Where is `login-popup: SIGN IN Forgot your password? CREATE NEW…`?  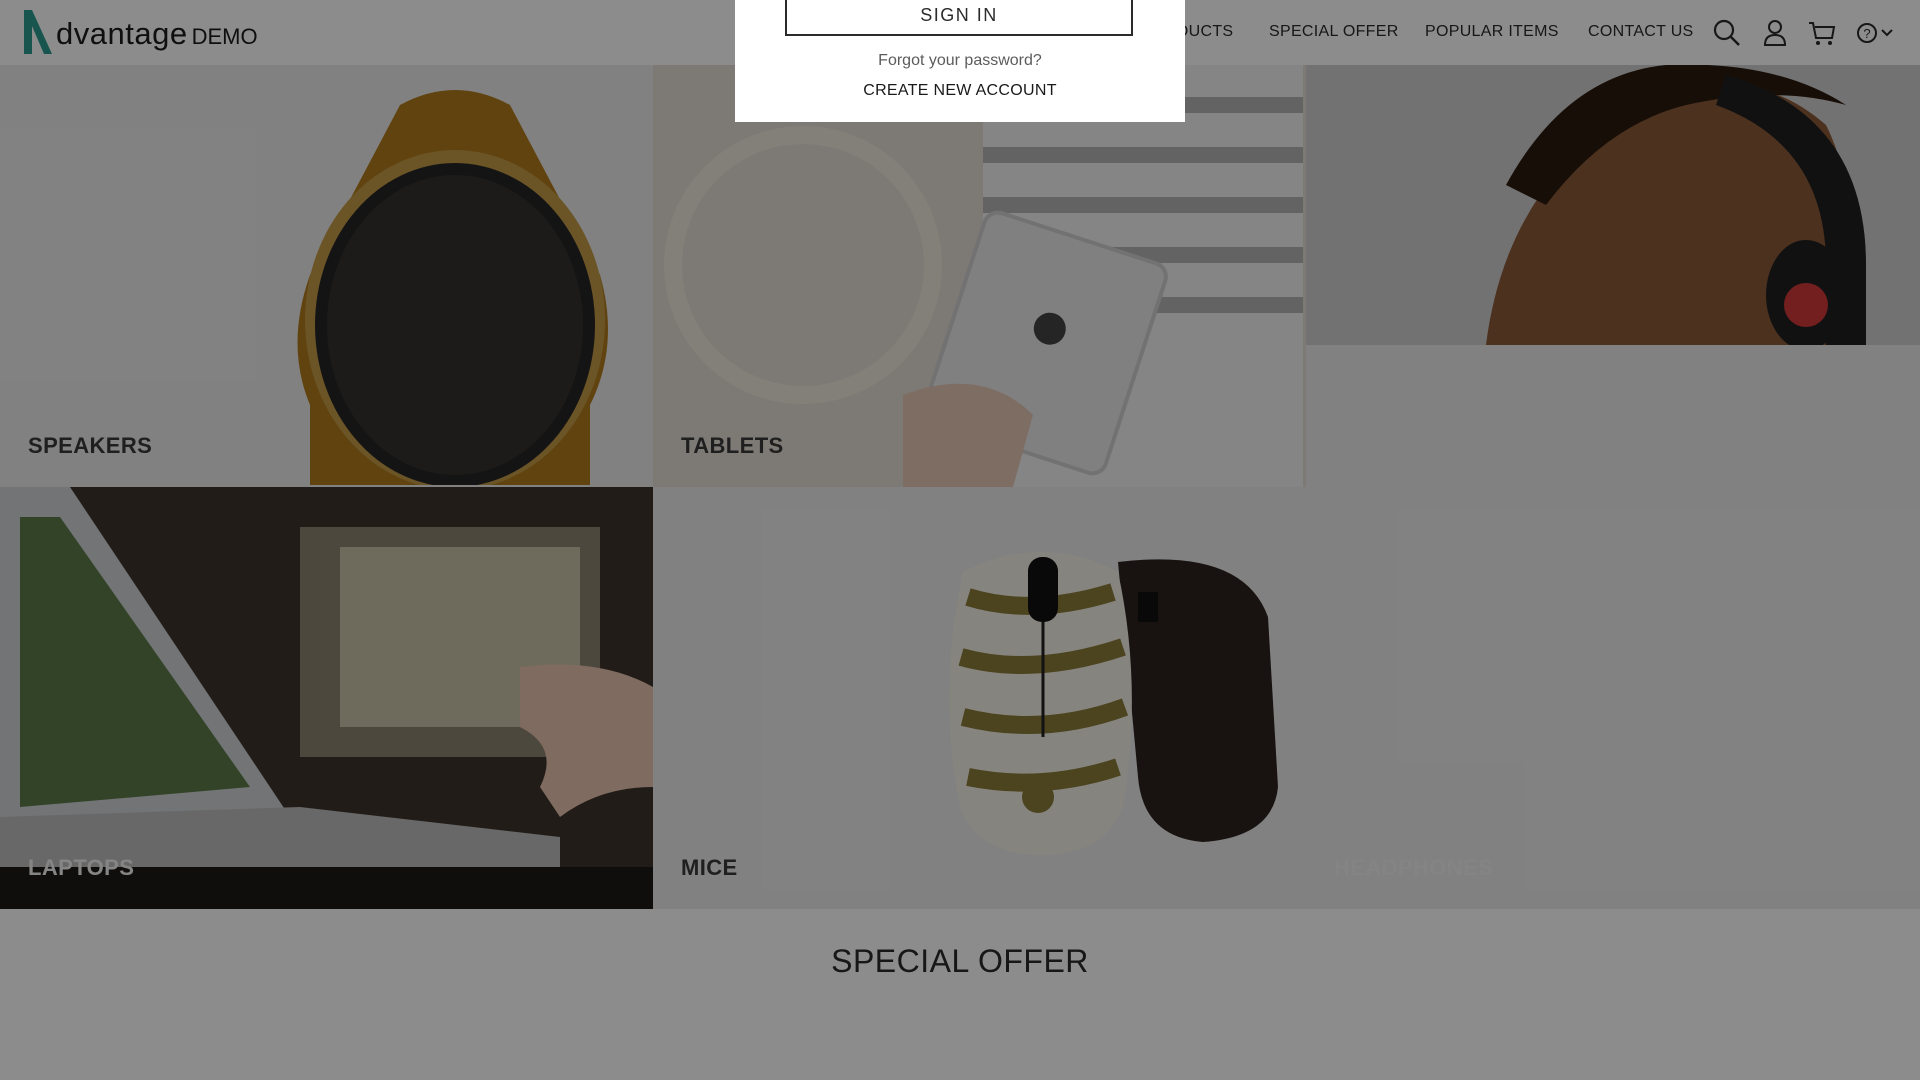 login-popup: SIGN IN Forgot your password? CREATE NEW… is located at coordinates (960, 61).